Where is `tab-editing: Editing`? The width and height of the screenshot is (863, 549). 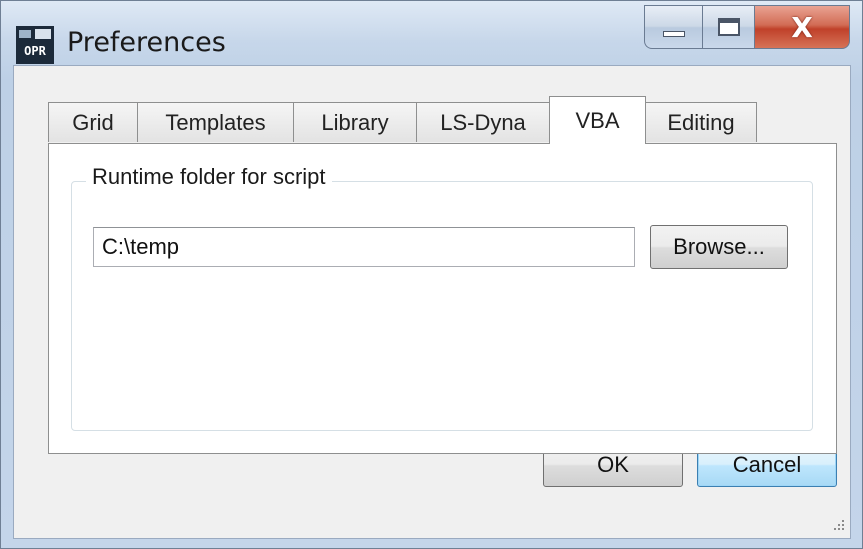 tab-editing: Editing is located at coordinates (701, 122).